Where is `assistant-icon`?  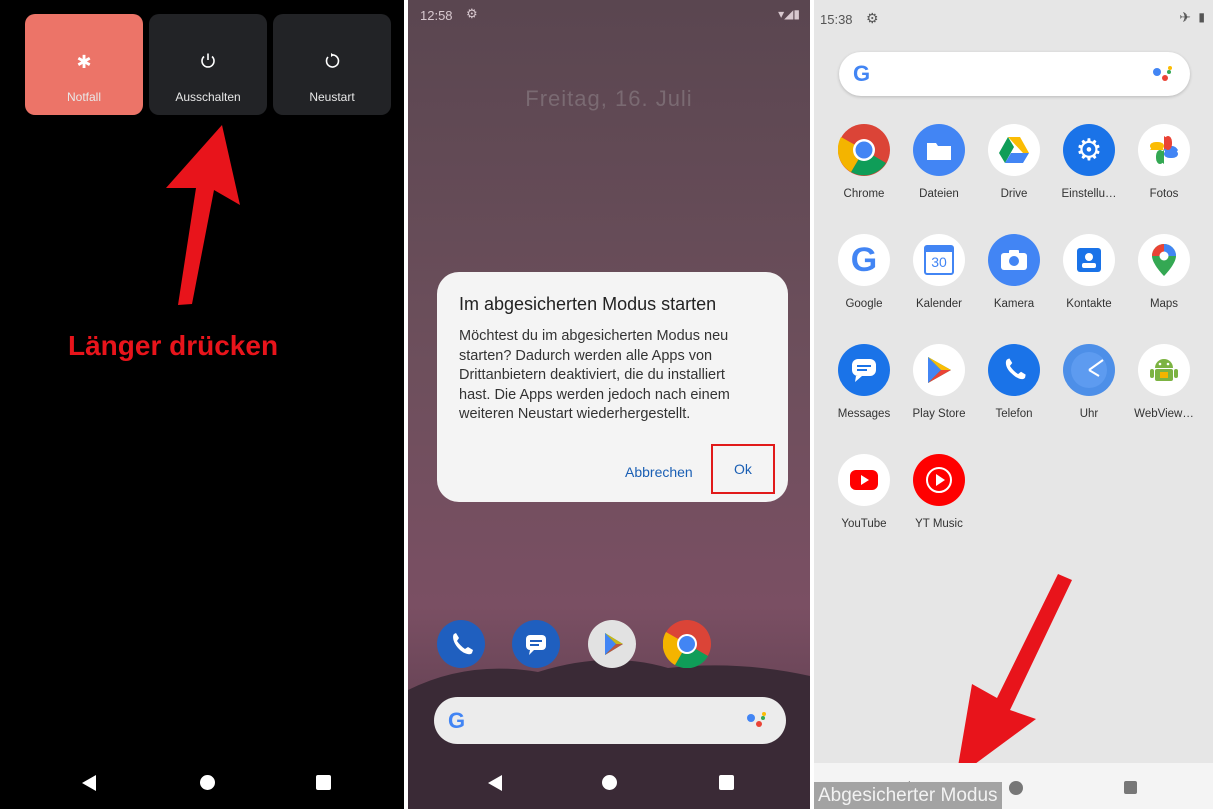
assistant-icon is located at coordinates (757, 722).